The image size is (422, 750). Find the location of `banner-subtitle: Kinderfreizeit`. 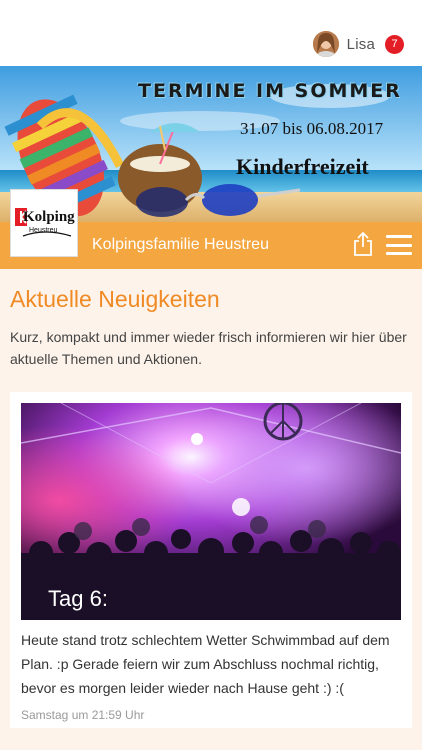

banner-subtitle: Kinderfreizeit is located at coordinates (302, 166).